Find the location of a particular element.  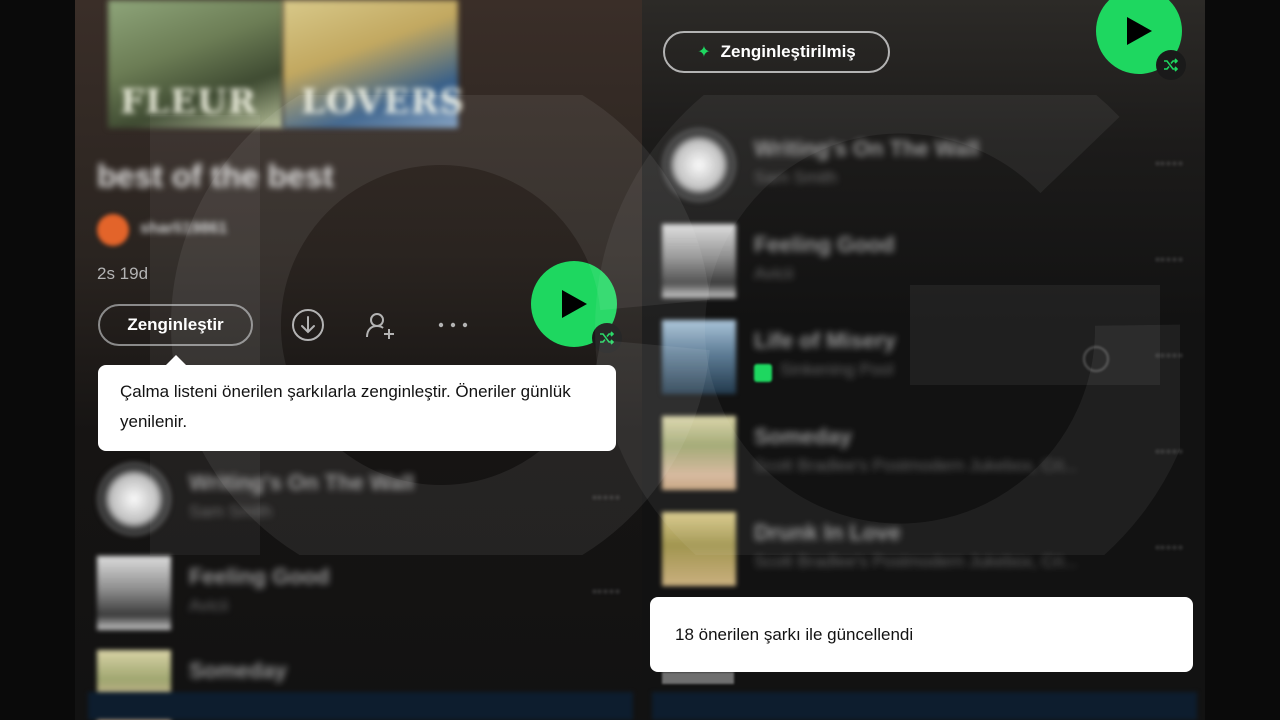

download-icon is located at coordinates (308, 325).